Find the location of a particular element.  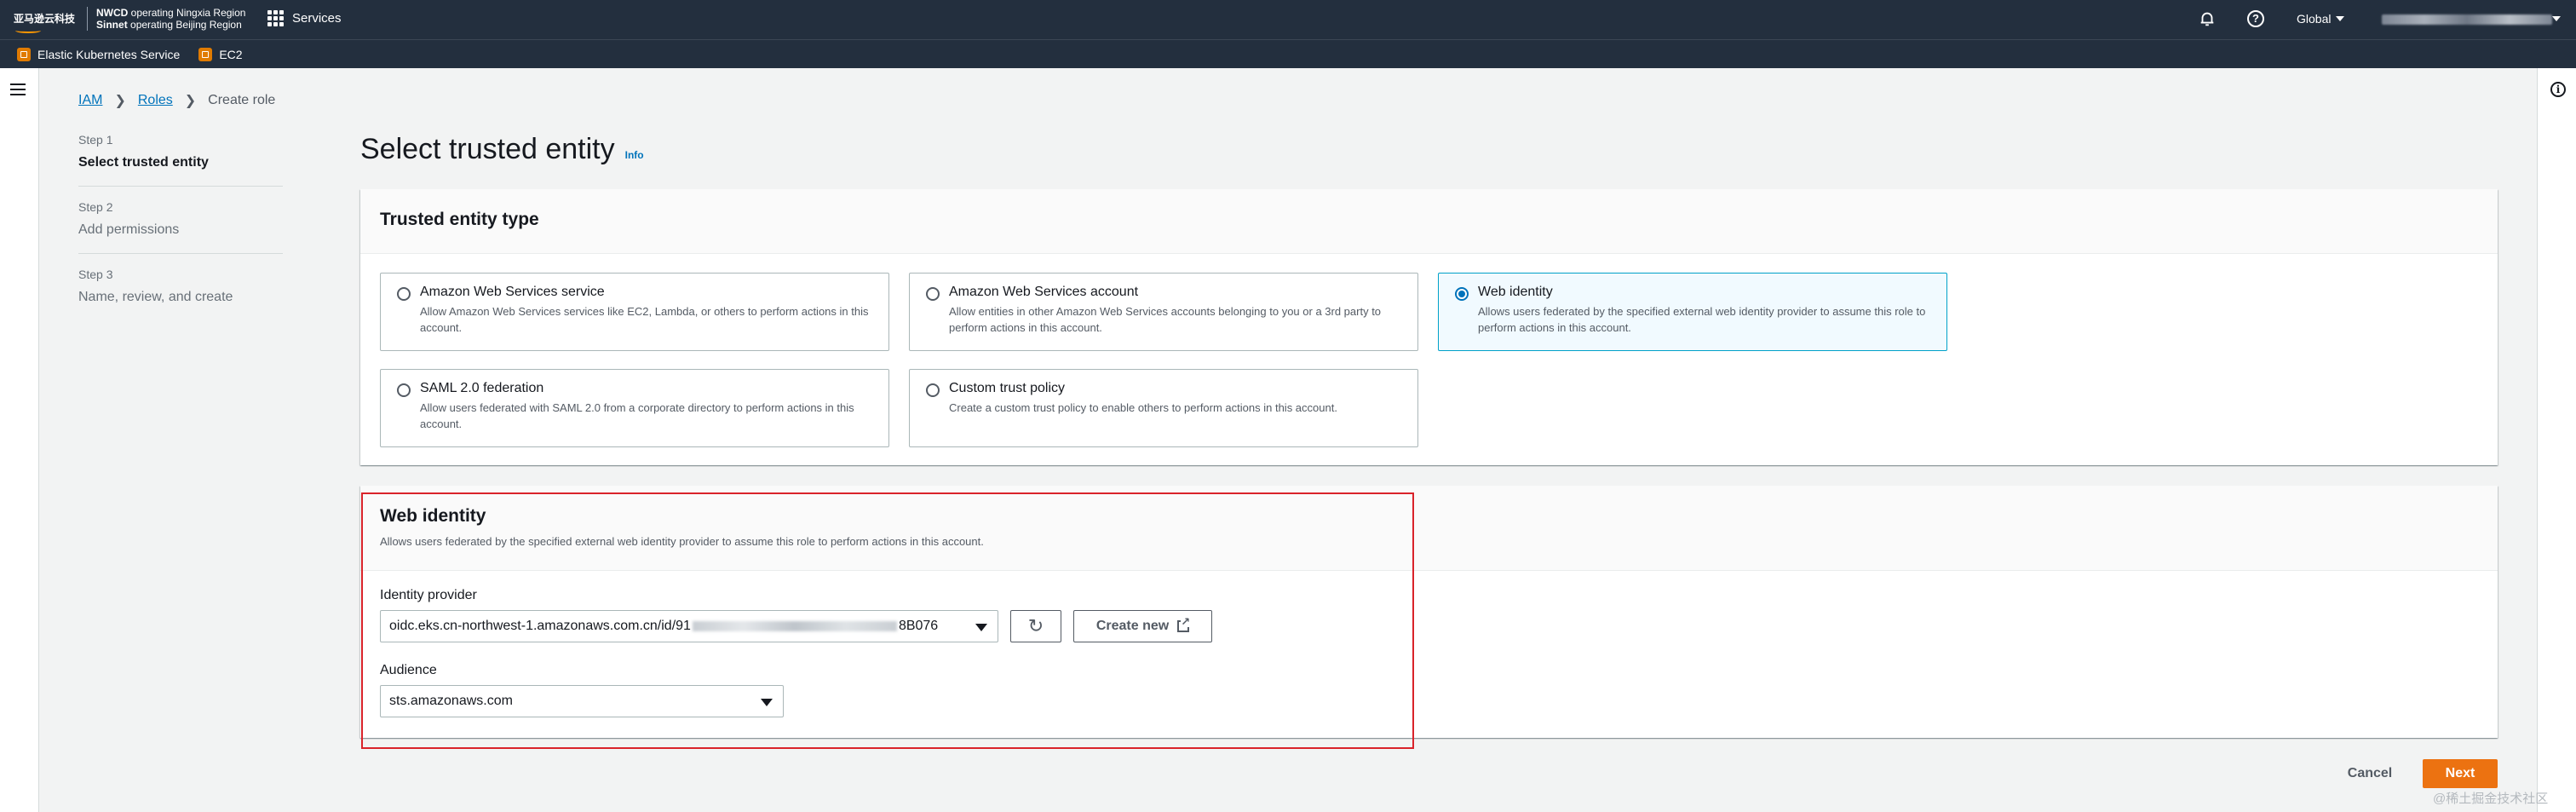

trusted-entity-header: Trusted entity type is located at coordinates (1429, 221).